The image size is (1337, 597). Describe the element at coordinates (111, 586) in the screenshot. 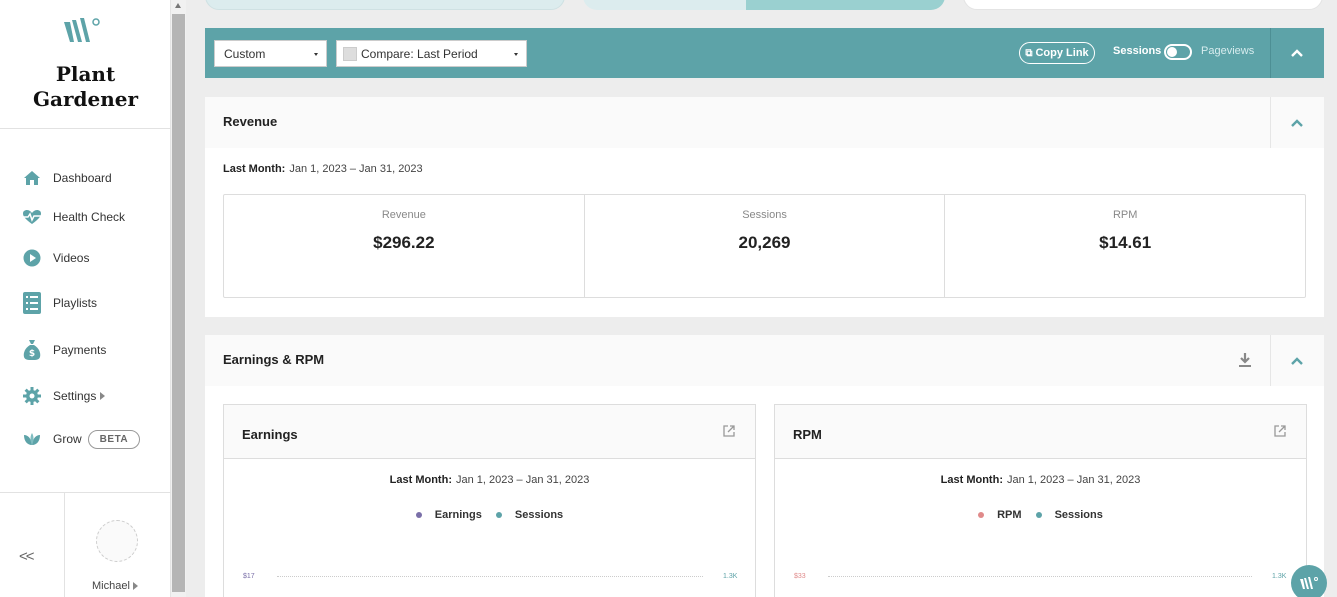

I see `user-name: Michael` at that location.